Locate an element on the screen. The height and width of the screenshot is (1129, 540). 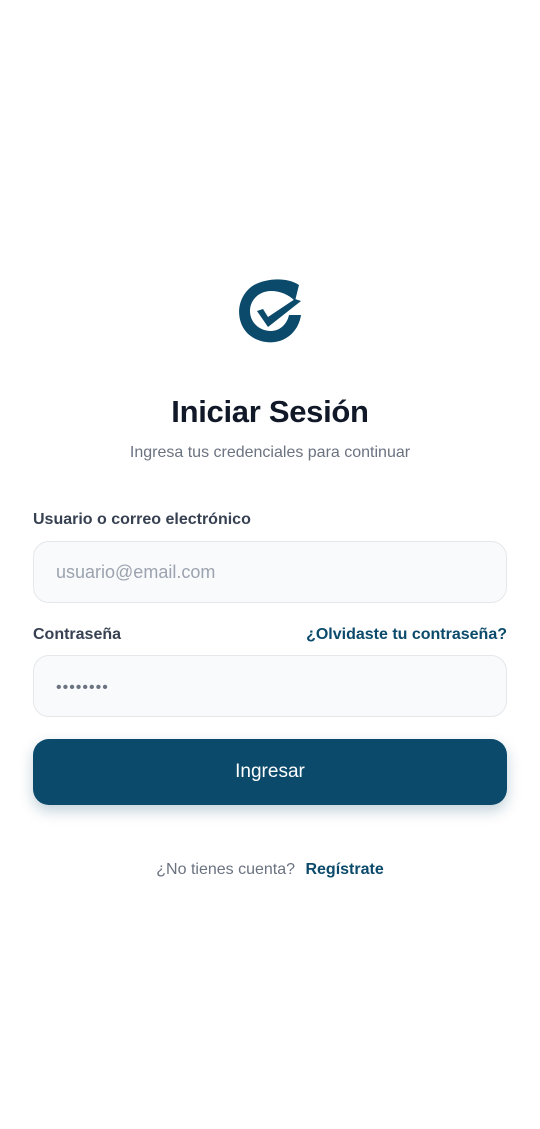
signup-question: ¿No tienes cuenta? is located at coordinates (226, 869).